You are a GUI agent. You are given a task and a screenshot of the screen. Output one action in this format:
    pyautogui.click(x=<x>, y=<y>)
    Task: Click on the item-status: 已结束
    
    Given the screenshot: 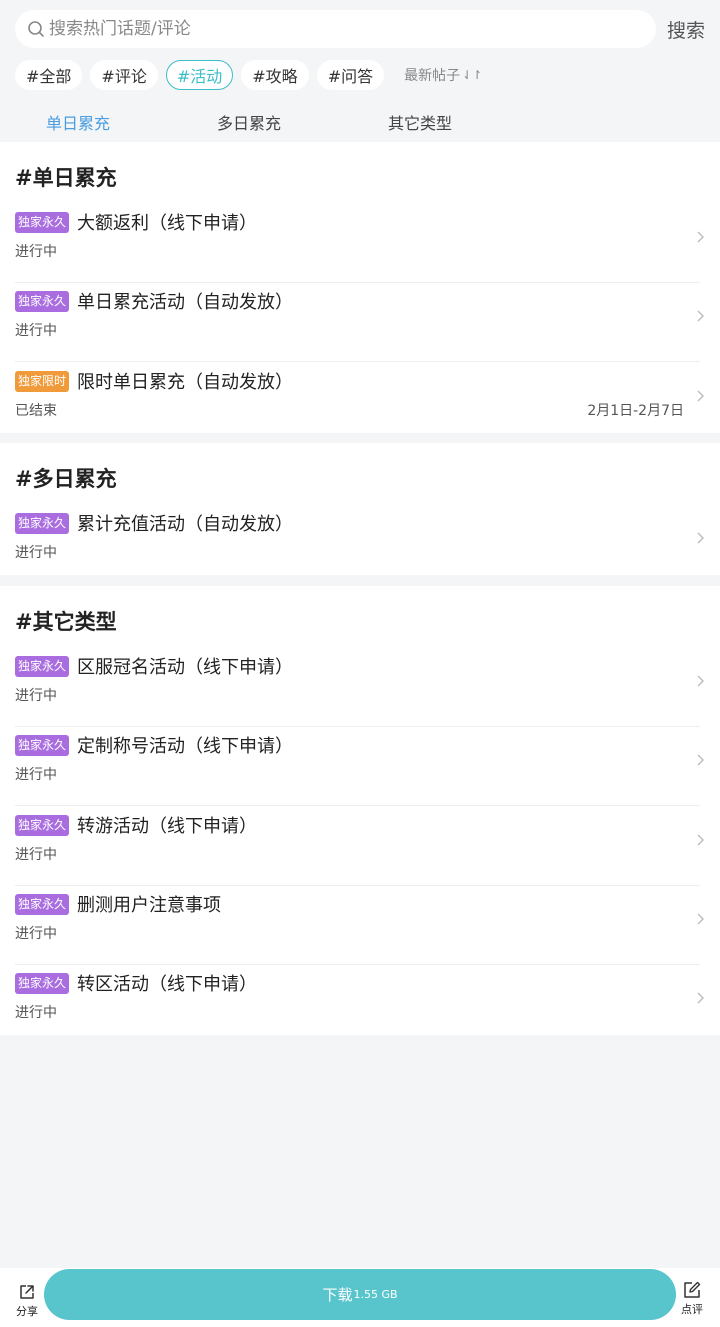 What is the action you would take?
    pyautogui.click(x=36, y=411)
    